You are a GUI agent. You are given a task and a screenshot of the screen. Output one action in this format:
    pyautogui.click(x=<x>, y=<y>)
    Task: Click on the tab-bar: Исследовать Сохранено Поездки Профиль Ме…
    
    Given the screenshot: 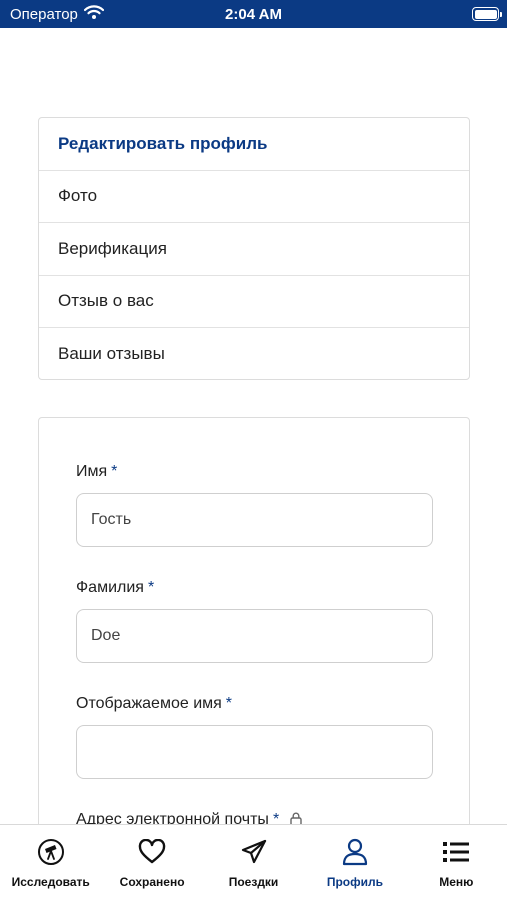 What is the action you would take?
    pyautogui.click(x=253, y=862)
    